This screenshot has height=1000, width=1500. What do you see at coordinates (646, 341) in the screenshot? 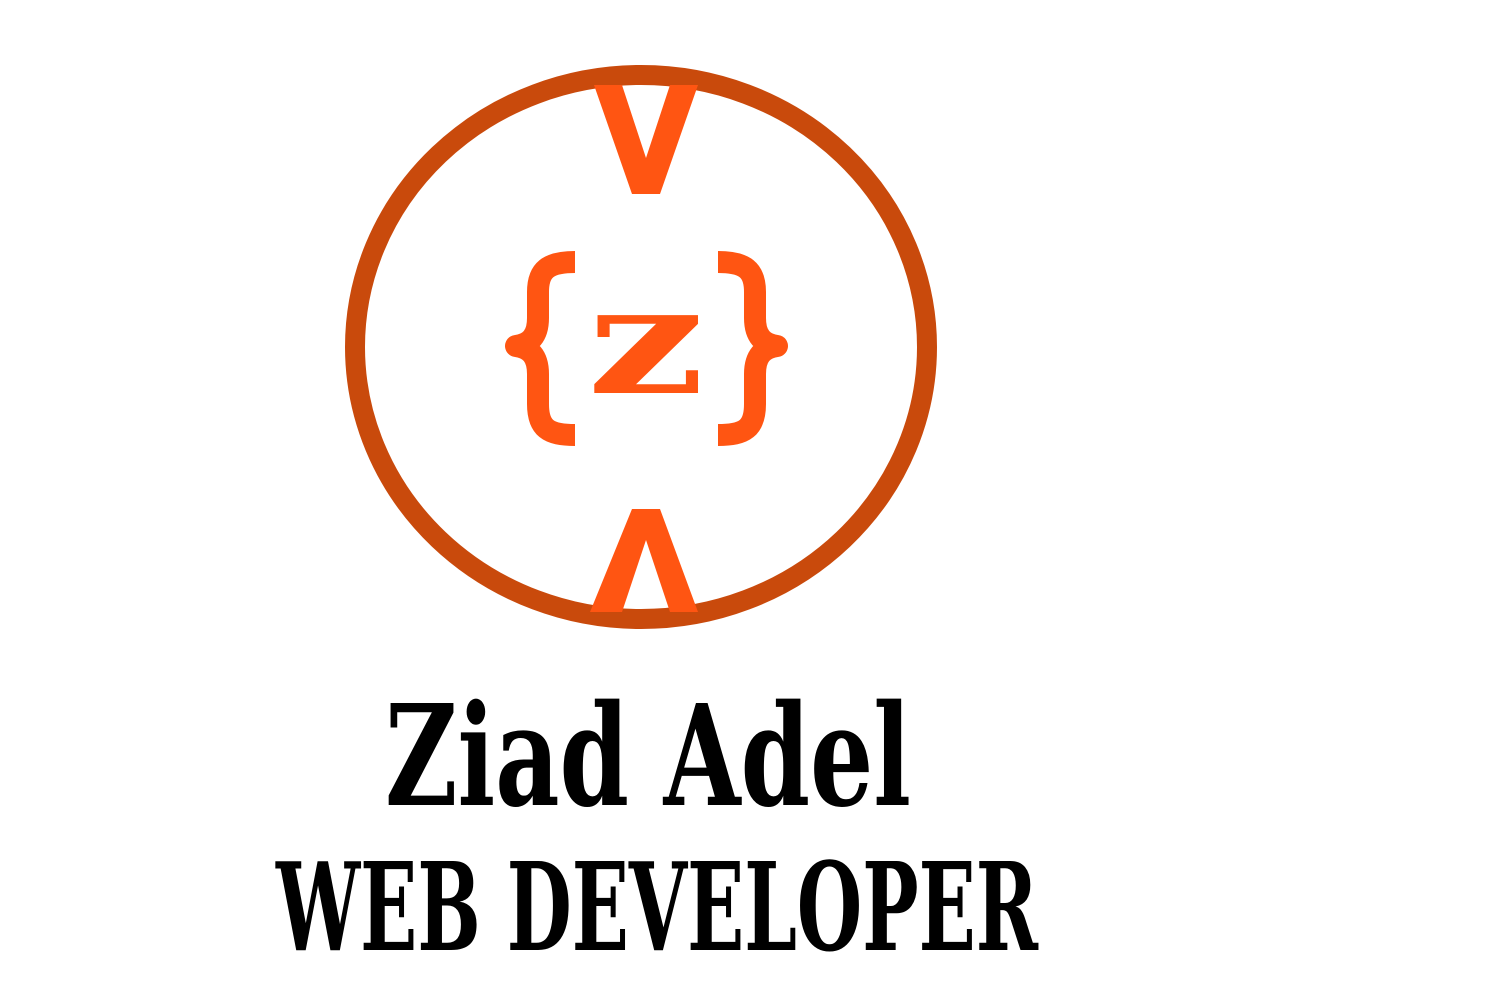
I see `logo-letter: z` at bounding box center [646, 341].